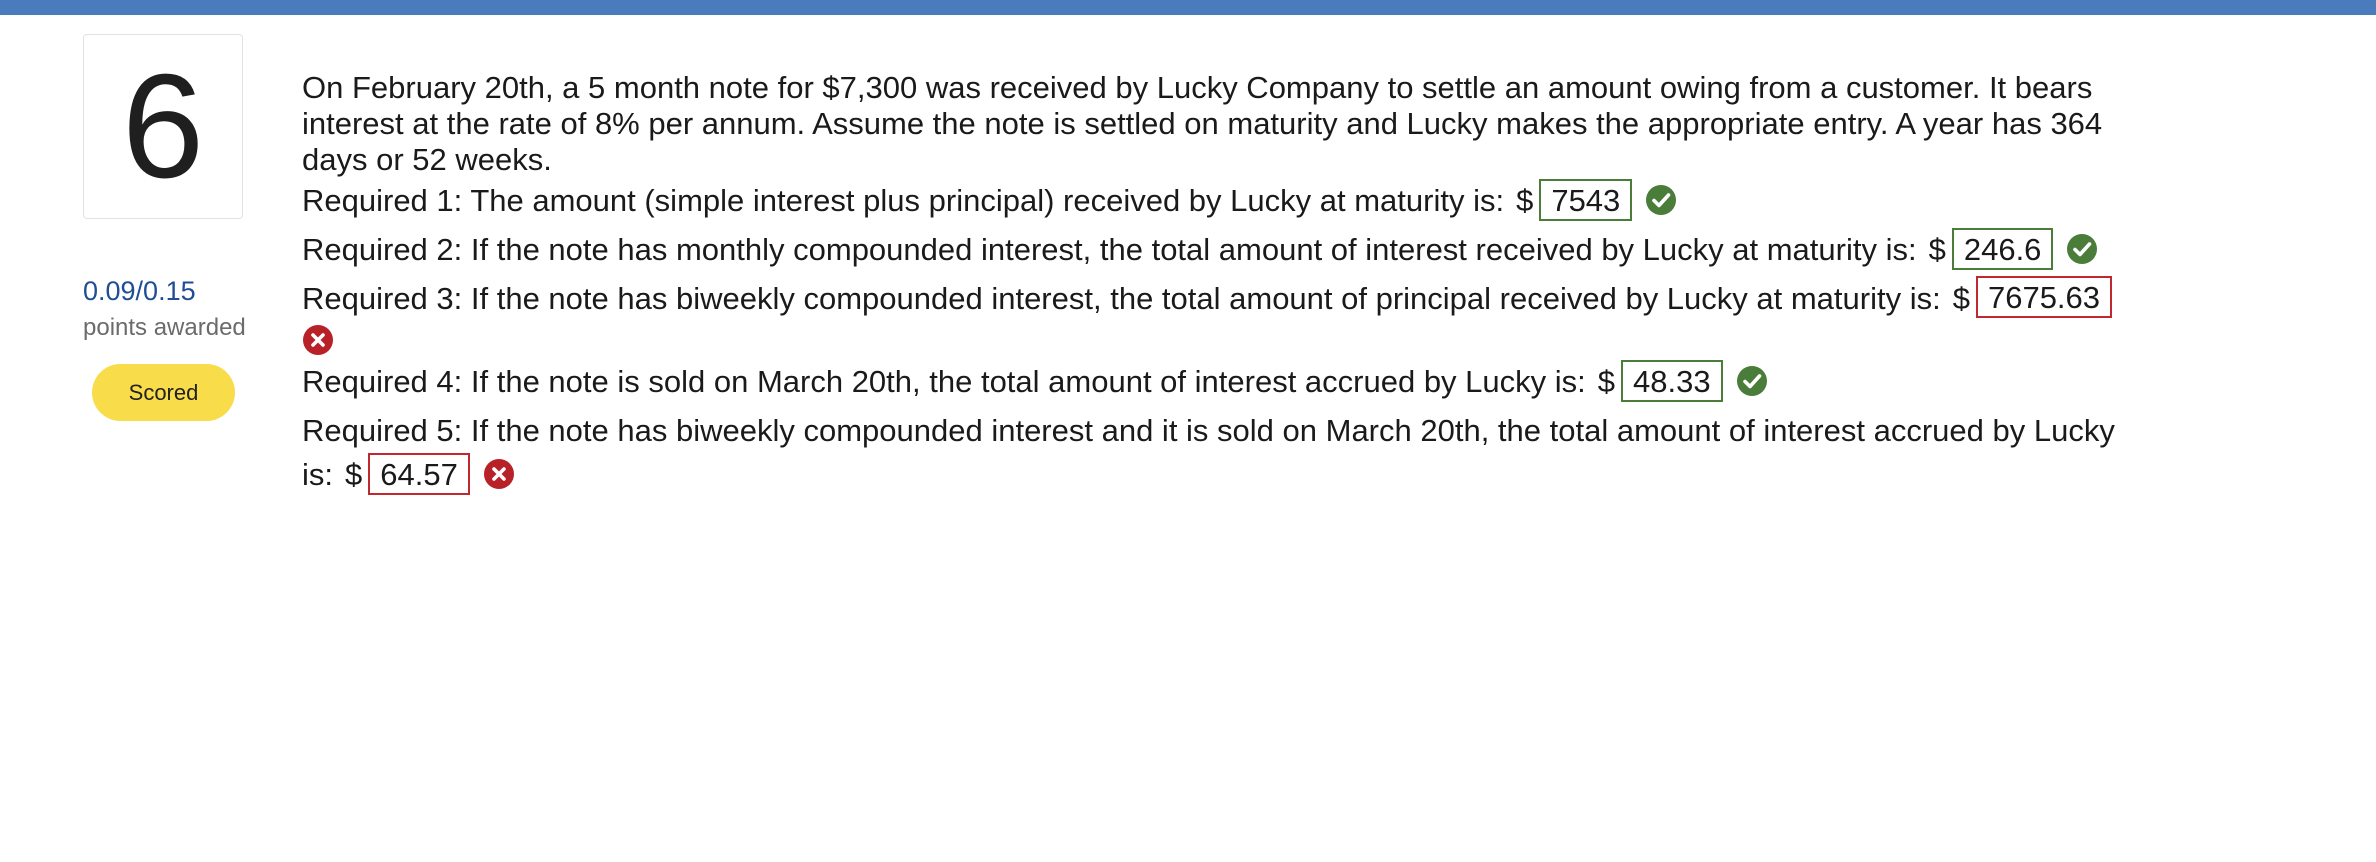 The image size is (2376, 862). Describe the element at coordinates (163, 392) in the screenshot. I see `status-badge: Scored` at that location.